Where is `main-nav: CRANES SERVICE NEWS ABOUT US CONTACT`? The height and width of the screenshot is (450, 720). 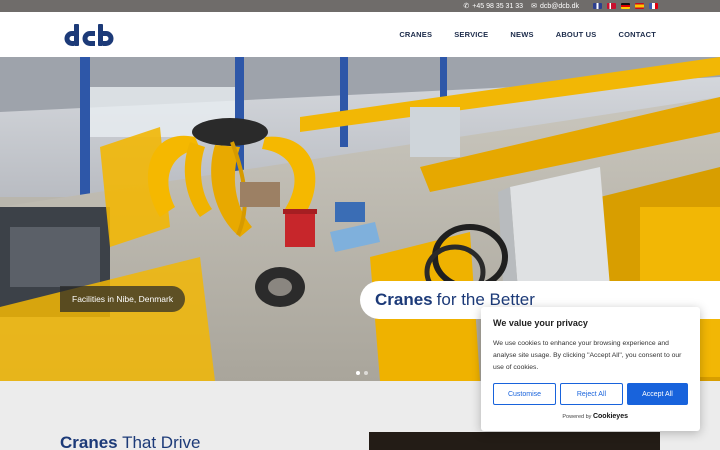
main-nav: CRANES SERVICE NEWS ABOUT US CONTACT is located at coordinates (527, 34).